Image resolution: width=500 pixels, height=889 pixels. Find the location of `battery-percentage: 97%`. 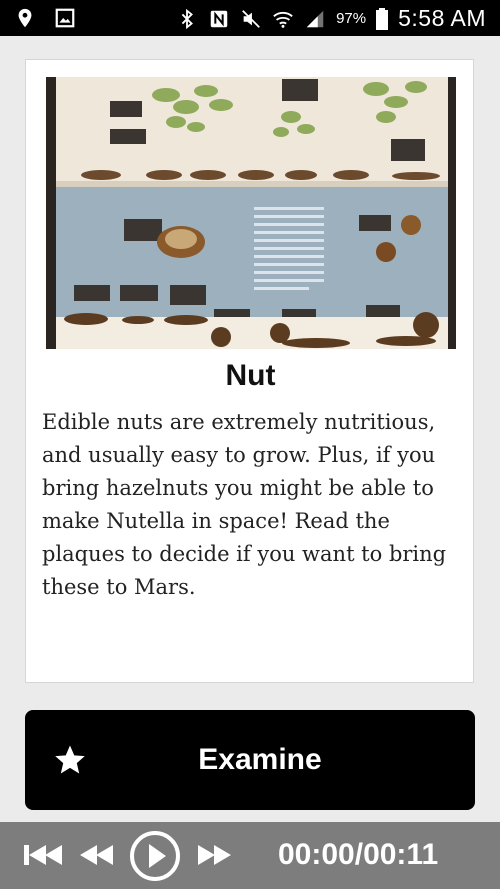

battery-percentage: 97% is located at coordinates (351, 18).